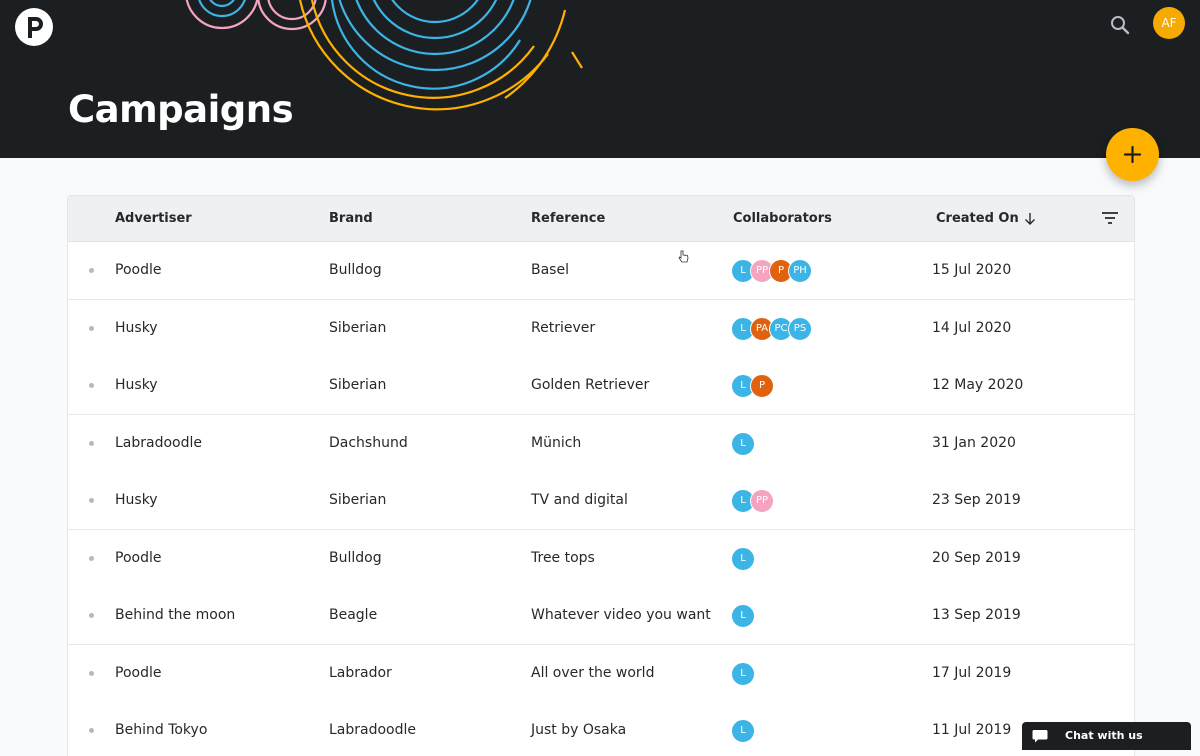 This screenshot has width=1200, height=756. I want to click on chat-widget-button: Chat with us, so click(1106, 736).